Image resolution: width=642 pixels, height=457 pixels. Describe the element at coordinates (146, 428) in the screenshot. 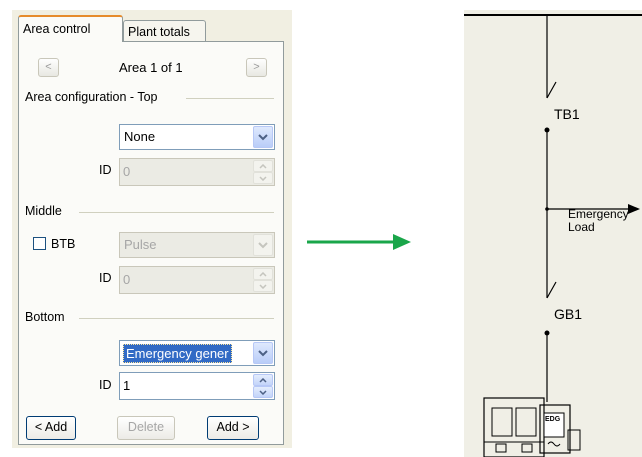

I see `delete-button: Delete` at that location.